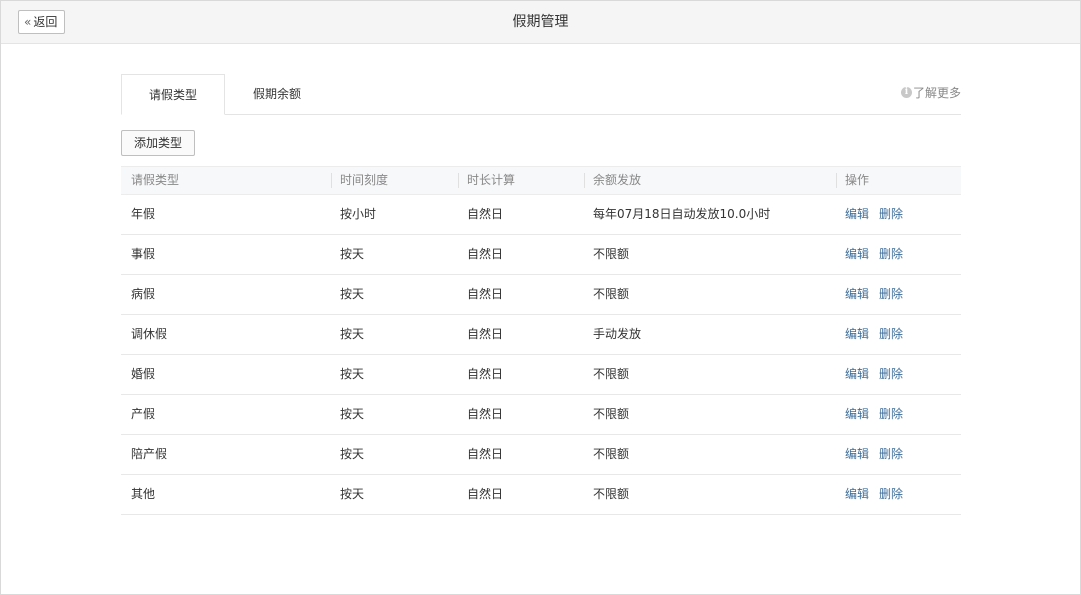  I want to click on top-bar: « 返回 假期管理, so click(540, 22).